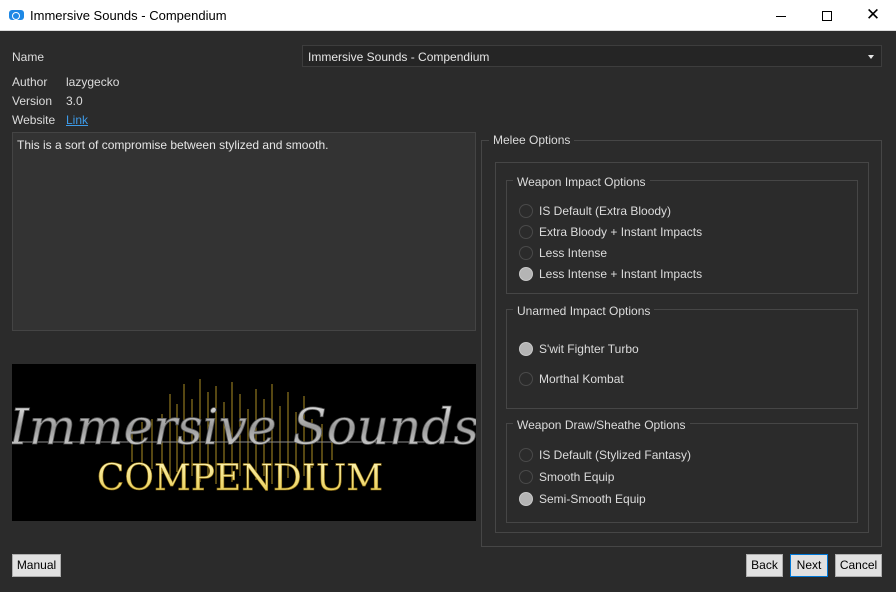  I want to click on website-link: Link, so click(77, 120).